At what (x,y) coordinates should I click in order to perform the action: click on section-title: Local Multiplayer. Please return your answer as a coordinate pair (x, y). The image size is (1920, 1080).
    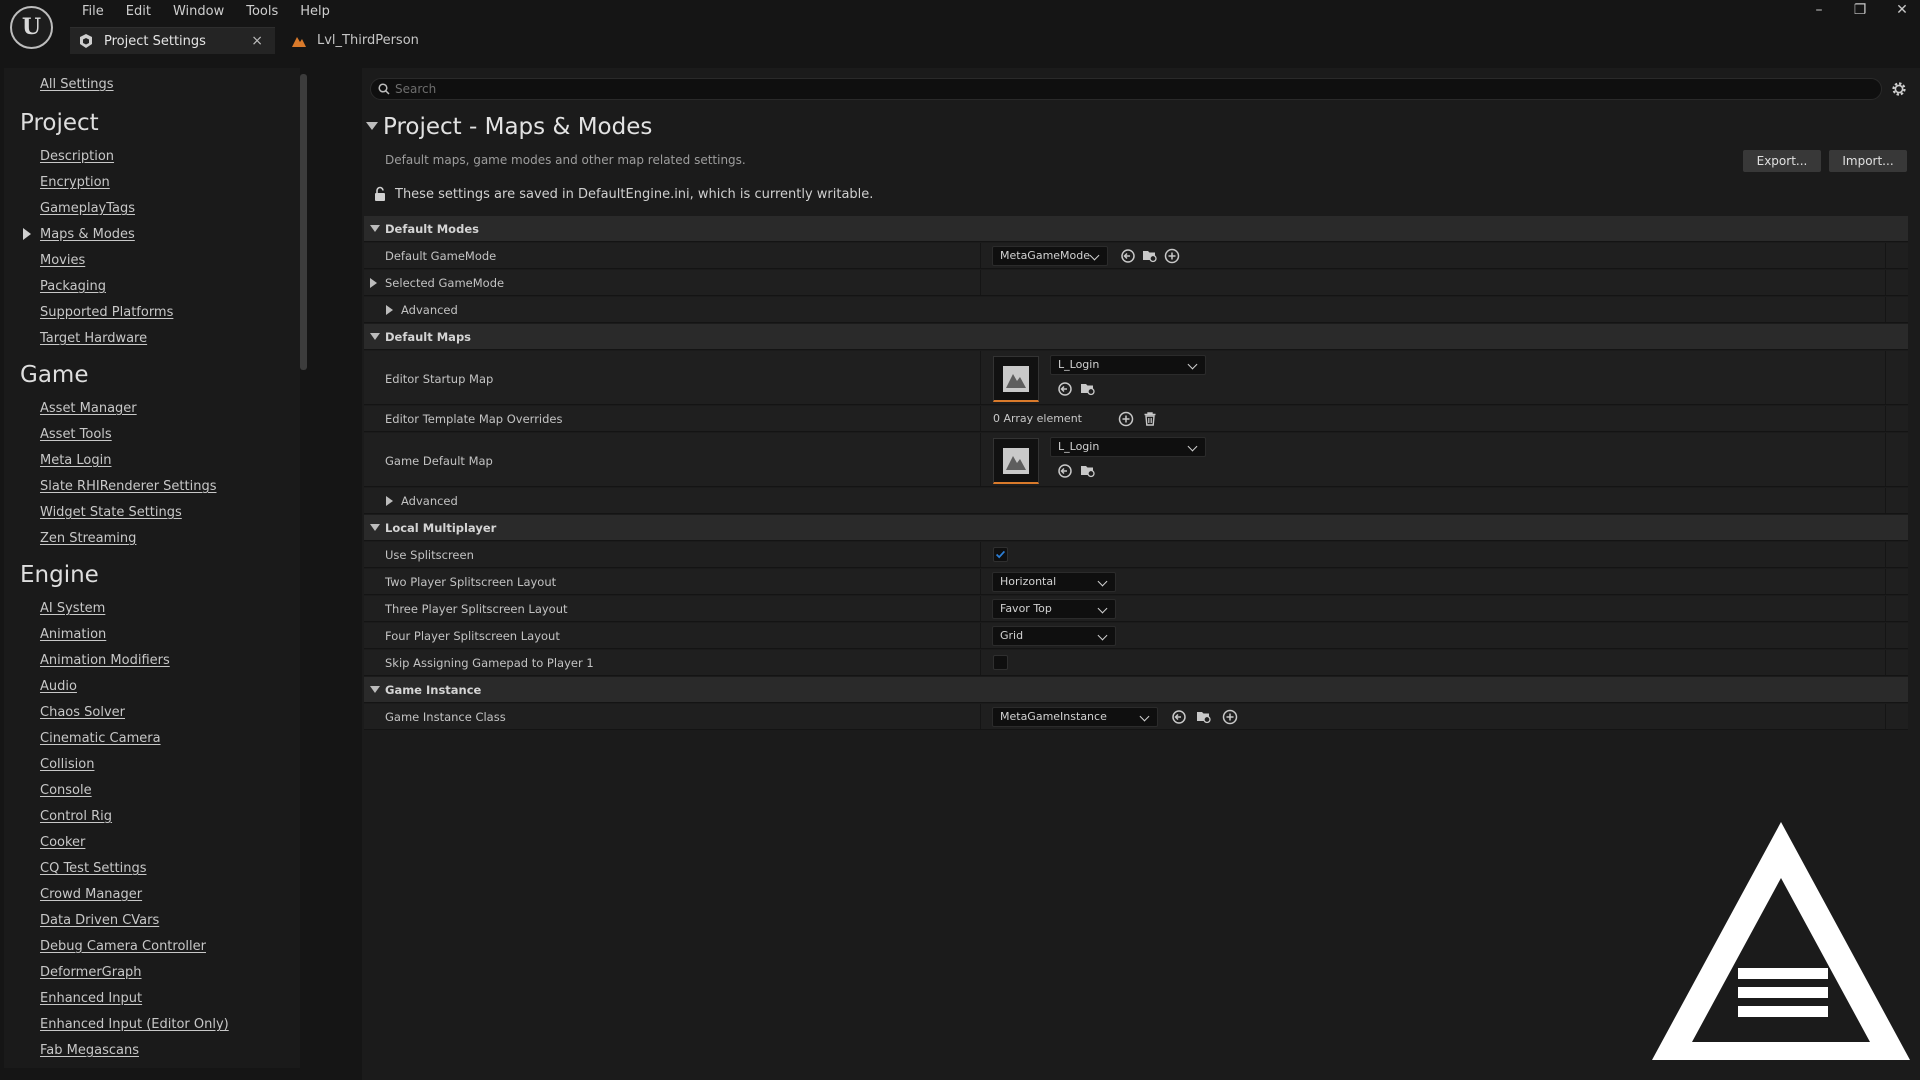
    Looking at the image, I should click on (441, 528).